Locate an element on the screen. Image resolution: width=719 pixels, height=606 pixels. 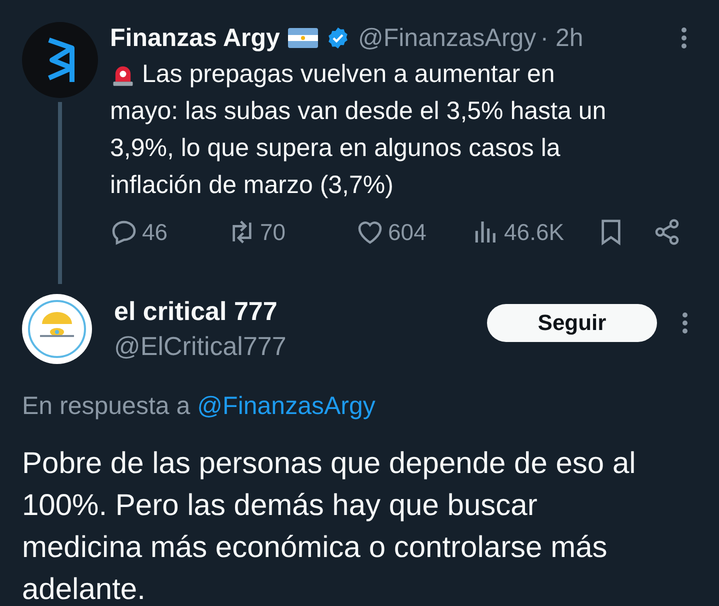
action-count: 604 is located at coordinates (407, 232).